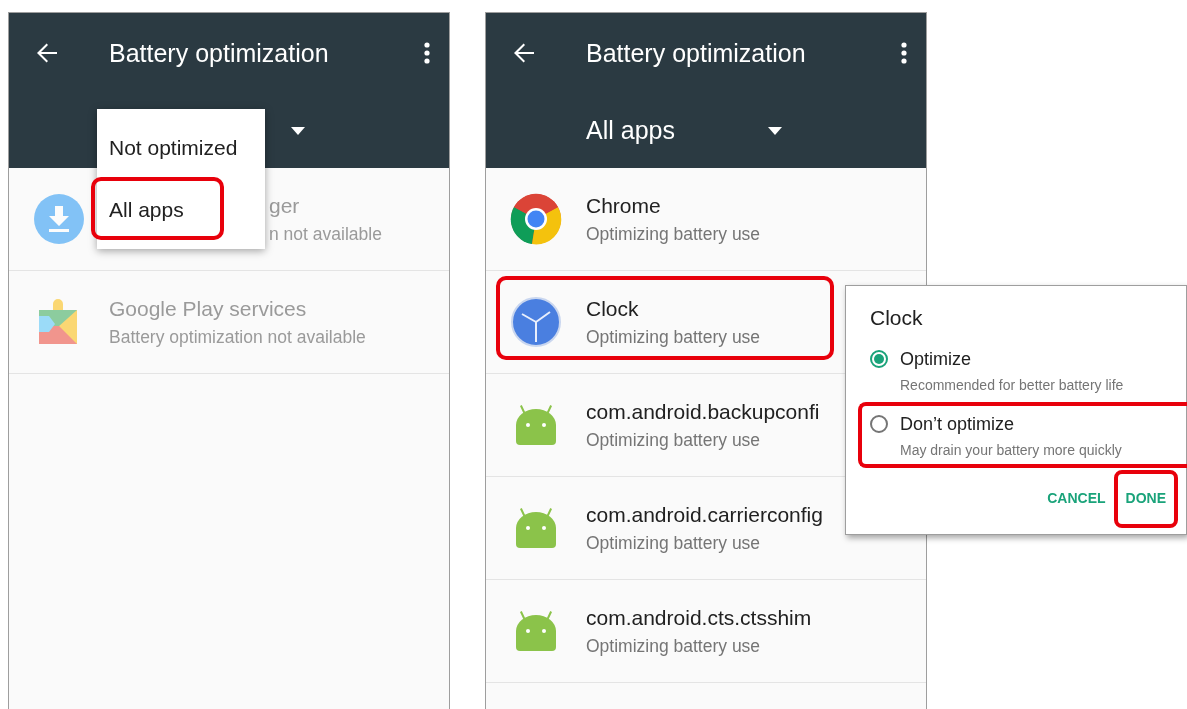 The width and height of the screenshot is (1187, 709). What do you see at coordinates (699, 617) in the screenshot?
I see `app-name: com.android.cts.ctsshim` at bounding box center [699, 617].